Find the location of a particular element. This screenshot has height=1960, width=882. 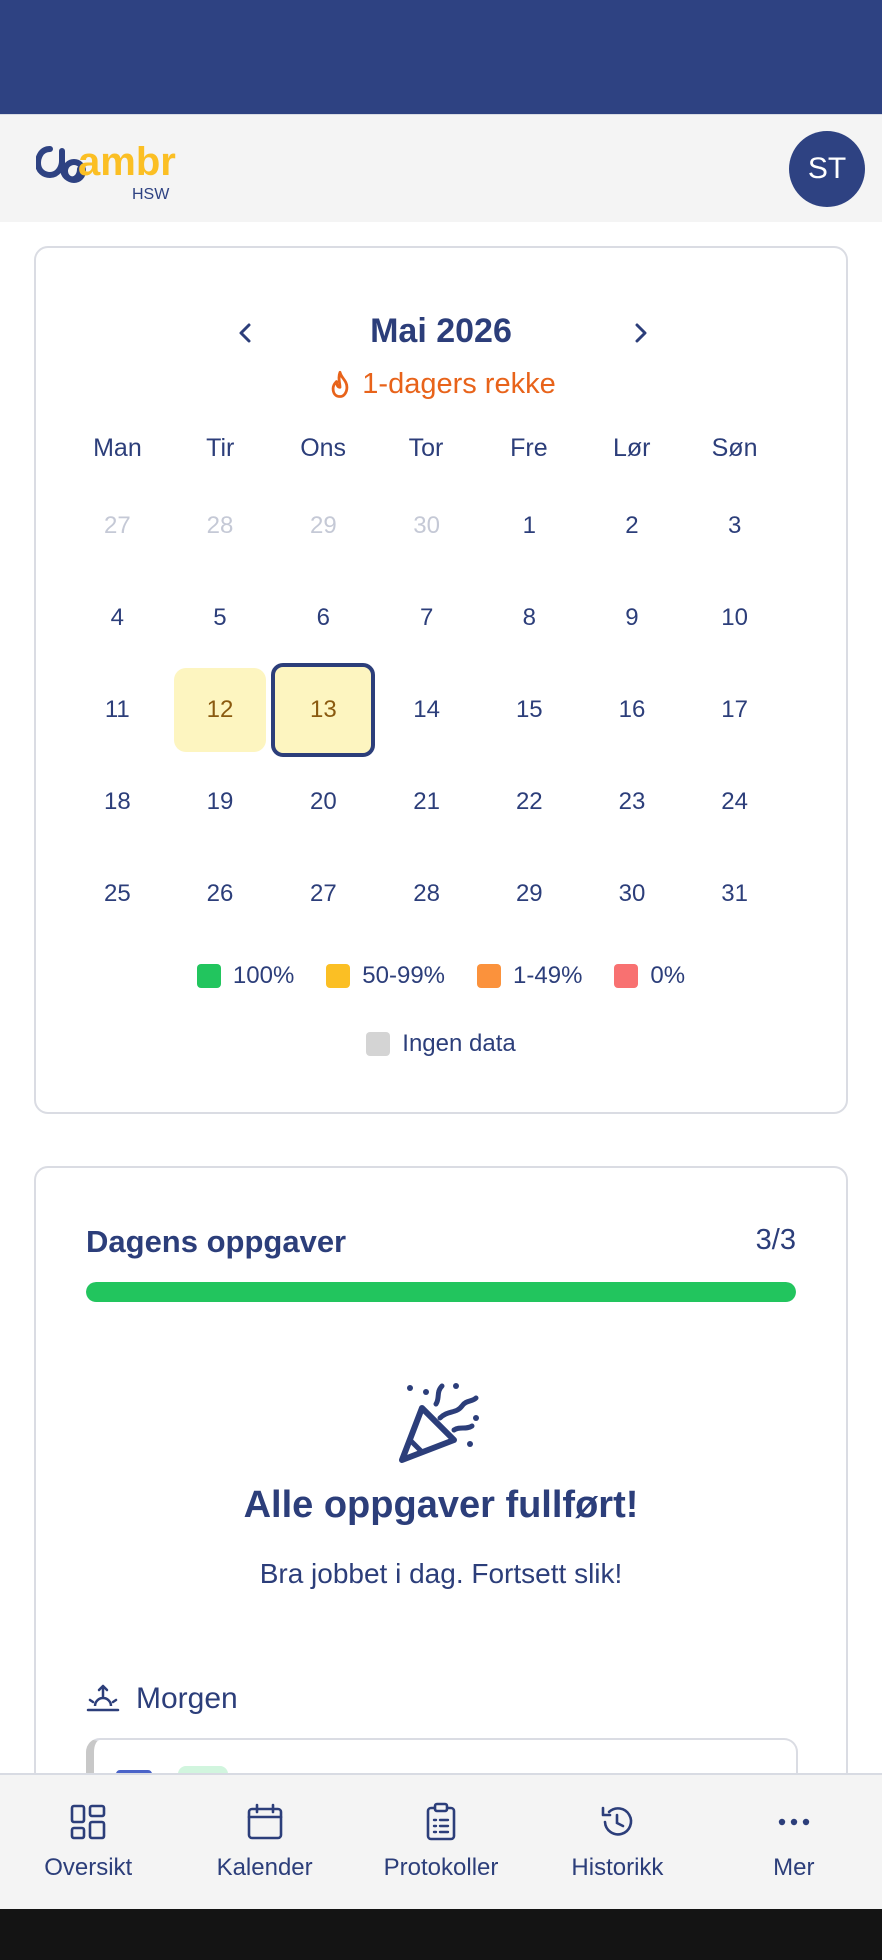

calendar-day: 15 is located at coordinates (529, 710).